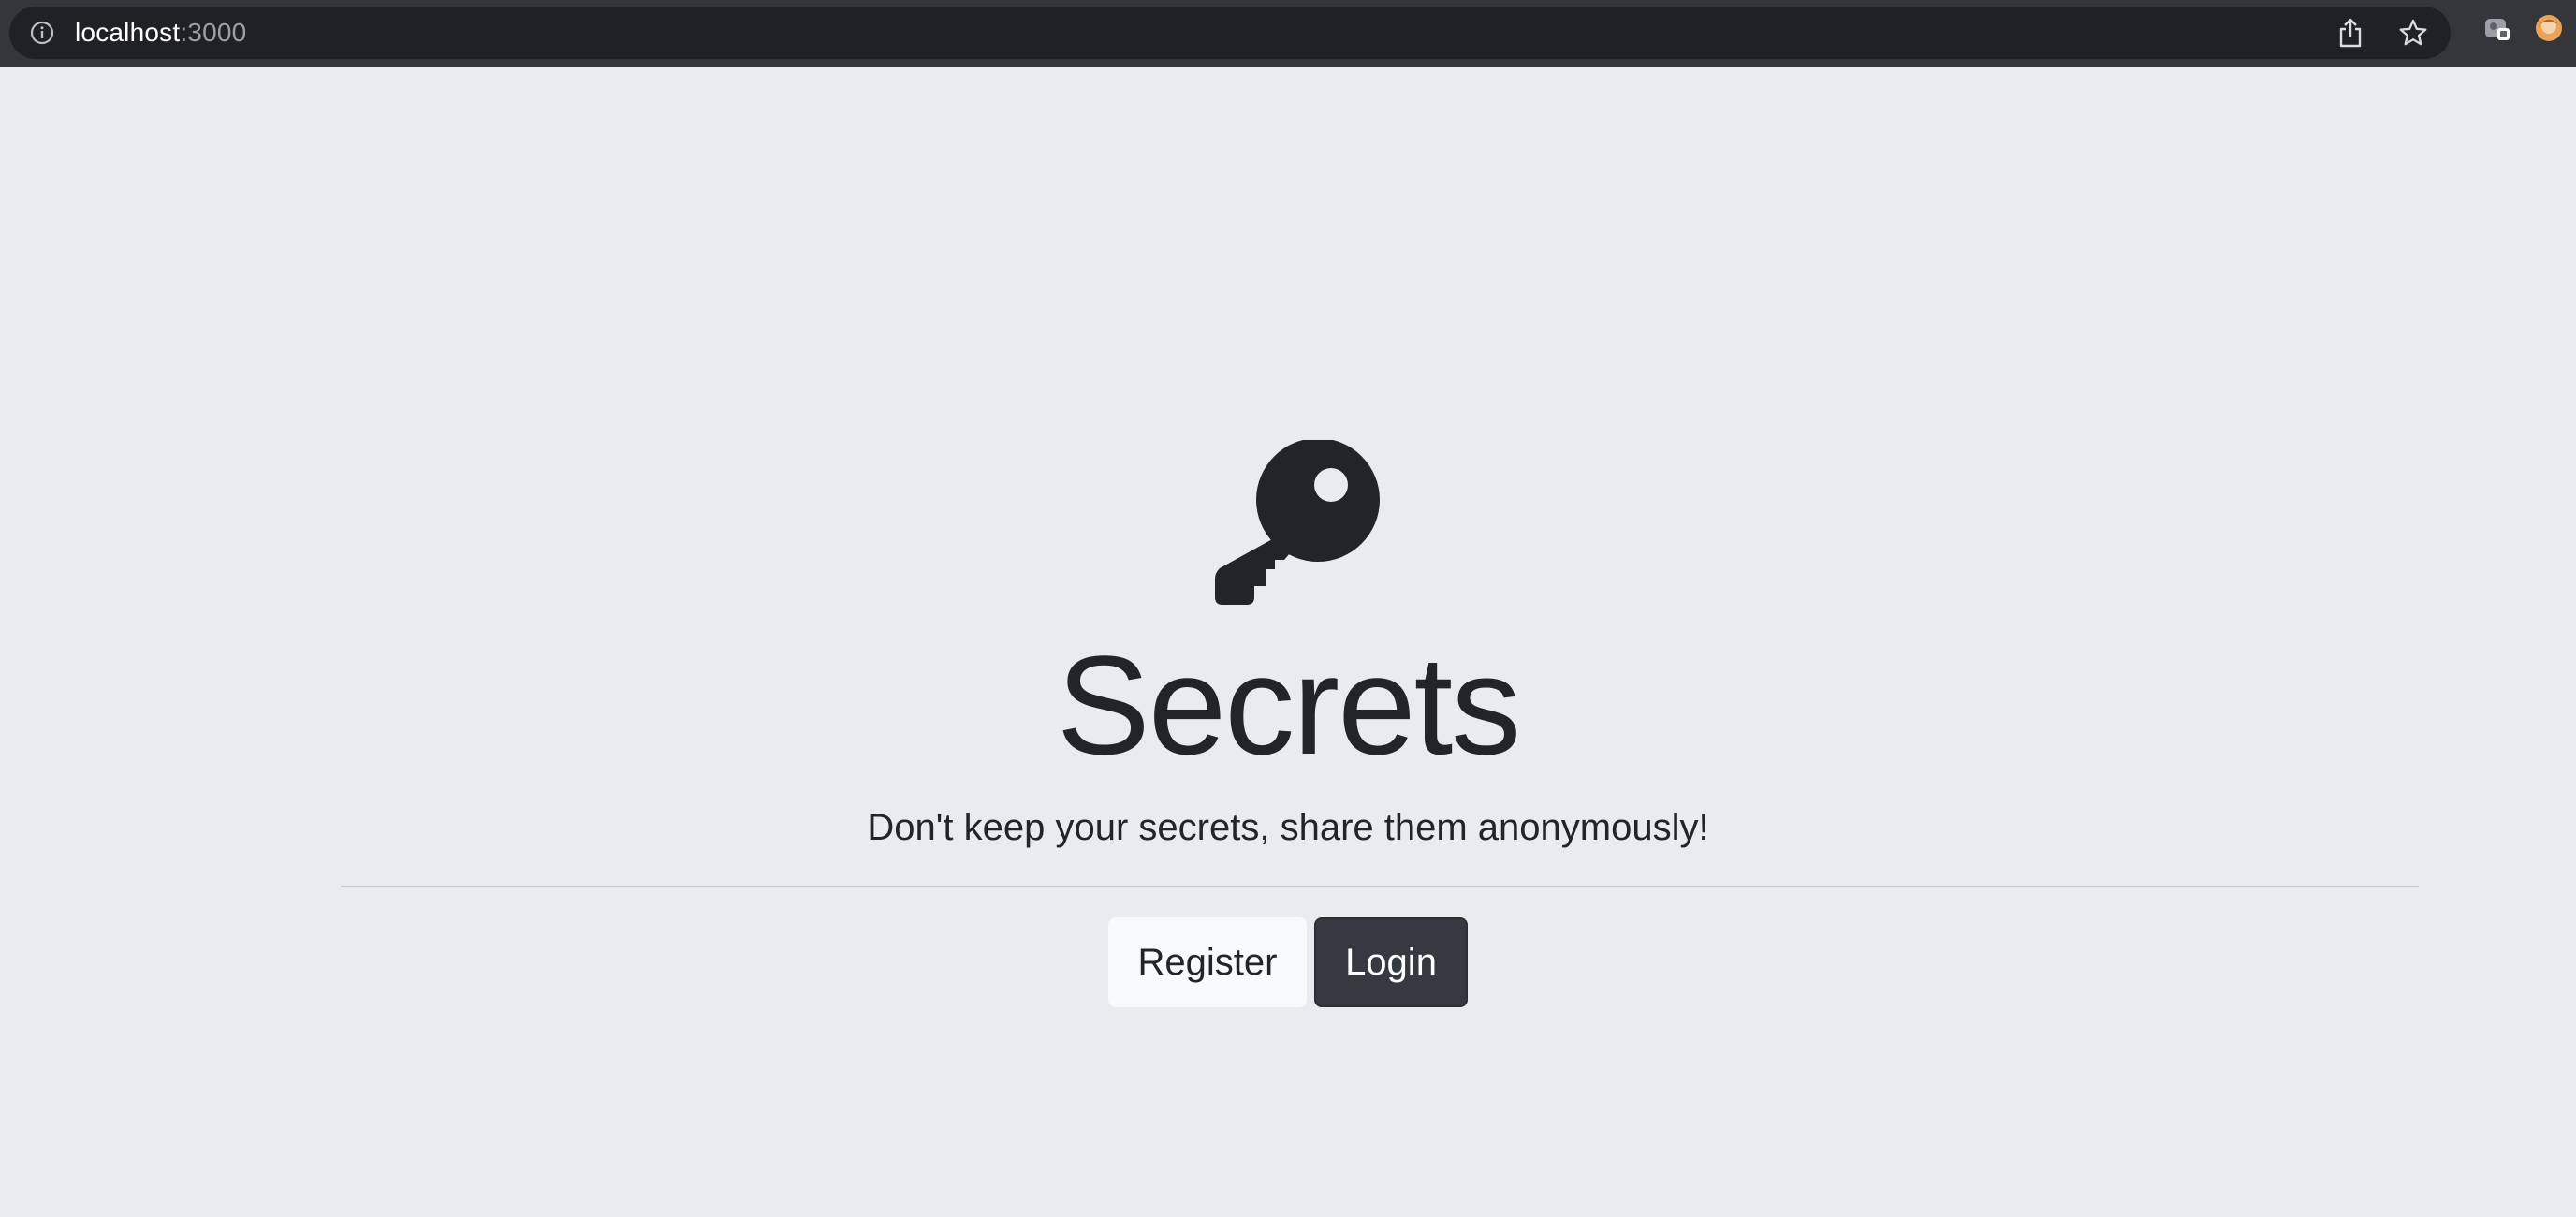 The width and height of the screenshot is (2576, 1217). Describe the element at coordinates (2549, 30) in the screenshot. I see `profile-avatar-icon` at that location.